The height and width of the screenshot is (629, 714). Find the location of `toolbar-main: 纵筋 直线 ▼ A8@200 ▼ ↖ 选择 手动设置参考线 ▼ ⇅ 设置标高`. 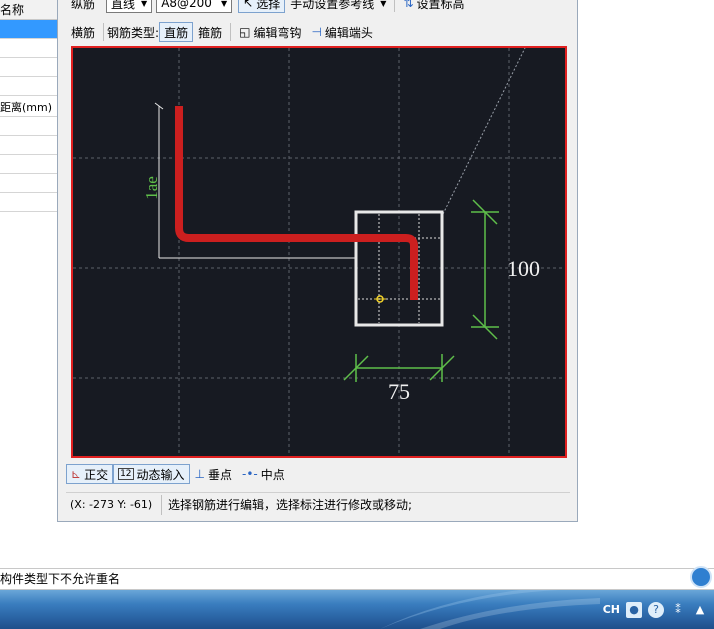

toolbar-main: 纵筋 直线 ▼ A8@200 ▼ ↖ 选择 手动设置参考线 ▼ ⇅ 设置标高 is located at coordinates (268, 7).